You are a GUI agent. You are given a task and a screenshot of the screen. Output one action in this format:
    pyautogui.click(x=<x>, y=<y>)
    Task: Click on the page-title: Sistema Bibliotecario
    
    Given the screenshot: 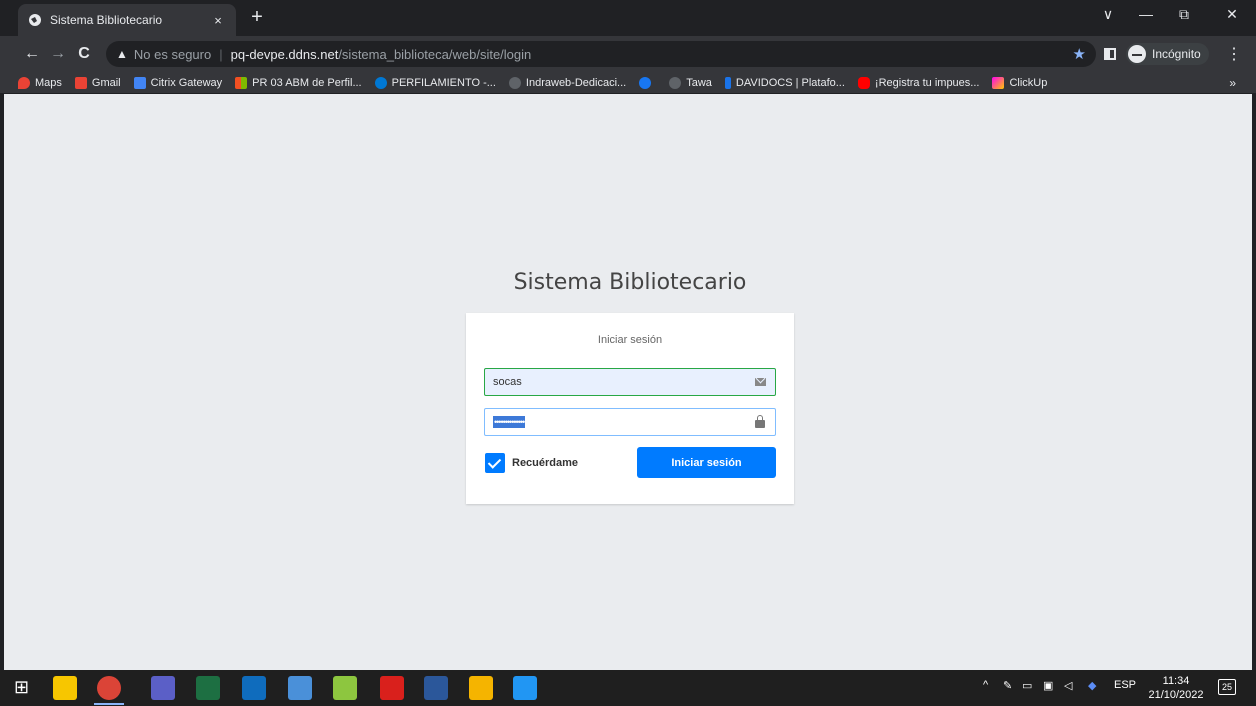 What is the action you would take?
    pyautogui.click(x=630, y=282)
    